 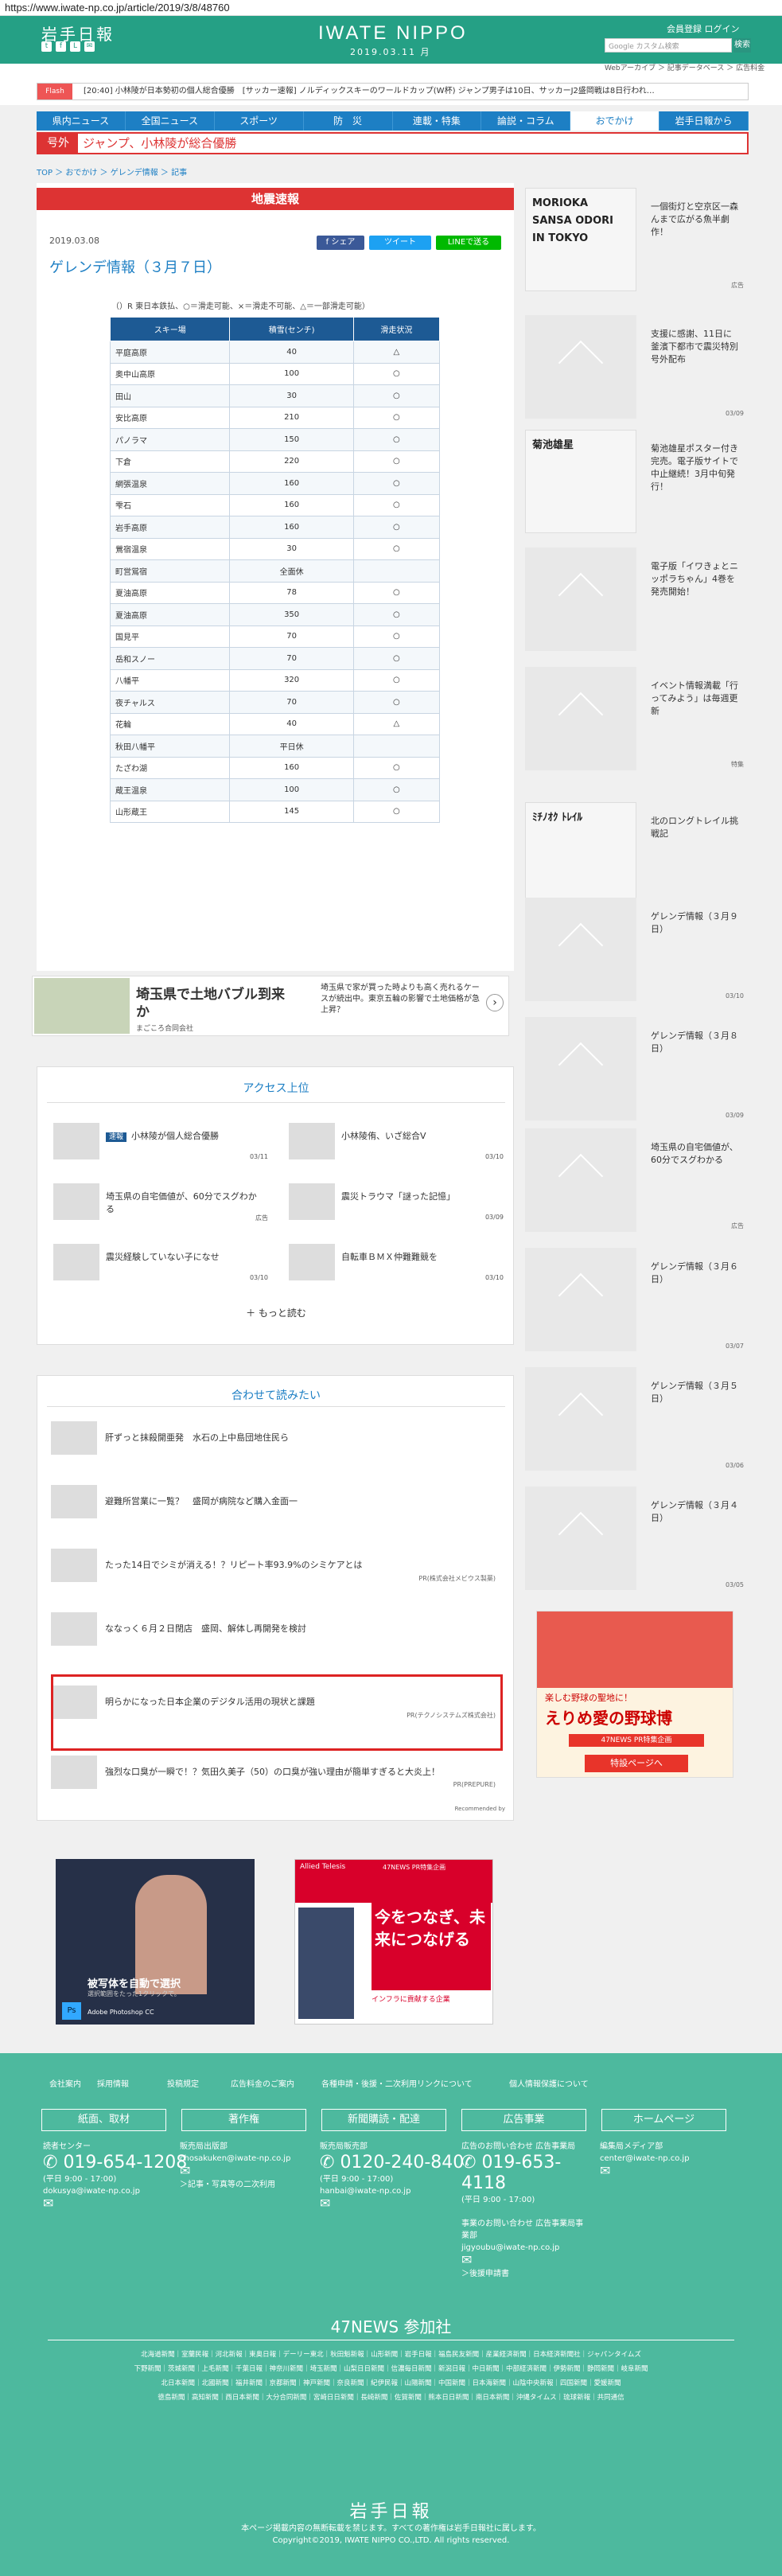 What do you see at coordinates (272, 1771) in the screenshot?
I see `related-item-title: 強烈な口臭が一瞬で！？気田久美子（50）の口臭が強い理由が簡単すぎると大炎上！` at bounding box center [272, 1771].